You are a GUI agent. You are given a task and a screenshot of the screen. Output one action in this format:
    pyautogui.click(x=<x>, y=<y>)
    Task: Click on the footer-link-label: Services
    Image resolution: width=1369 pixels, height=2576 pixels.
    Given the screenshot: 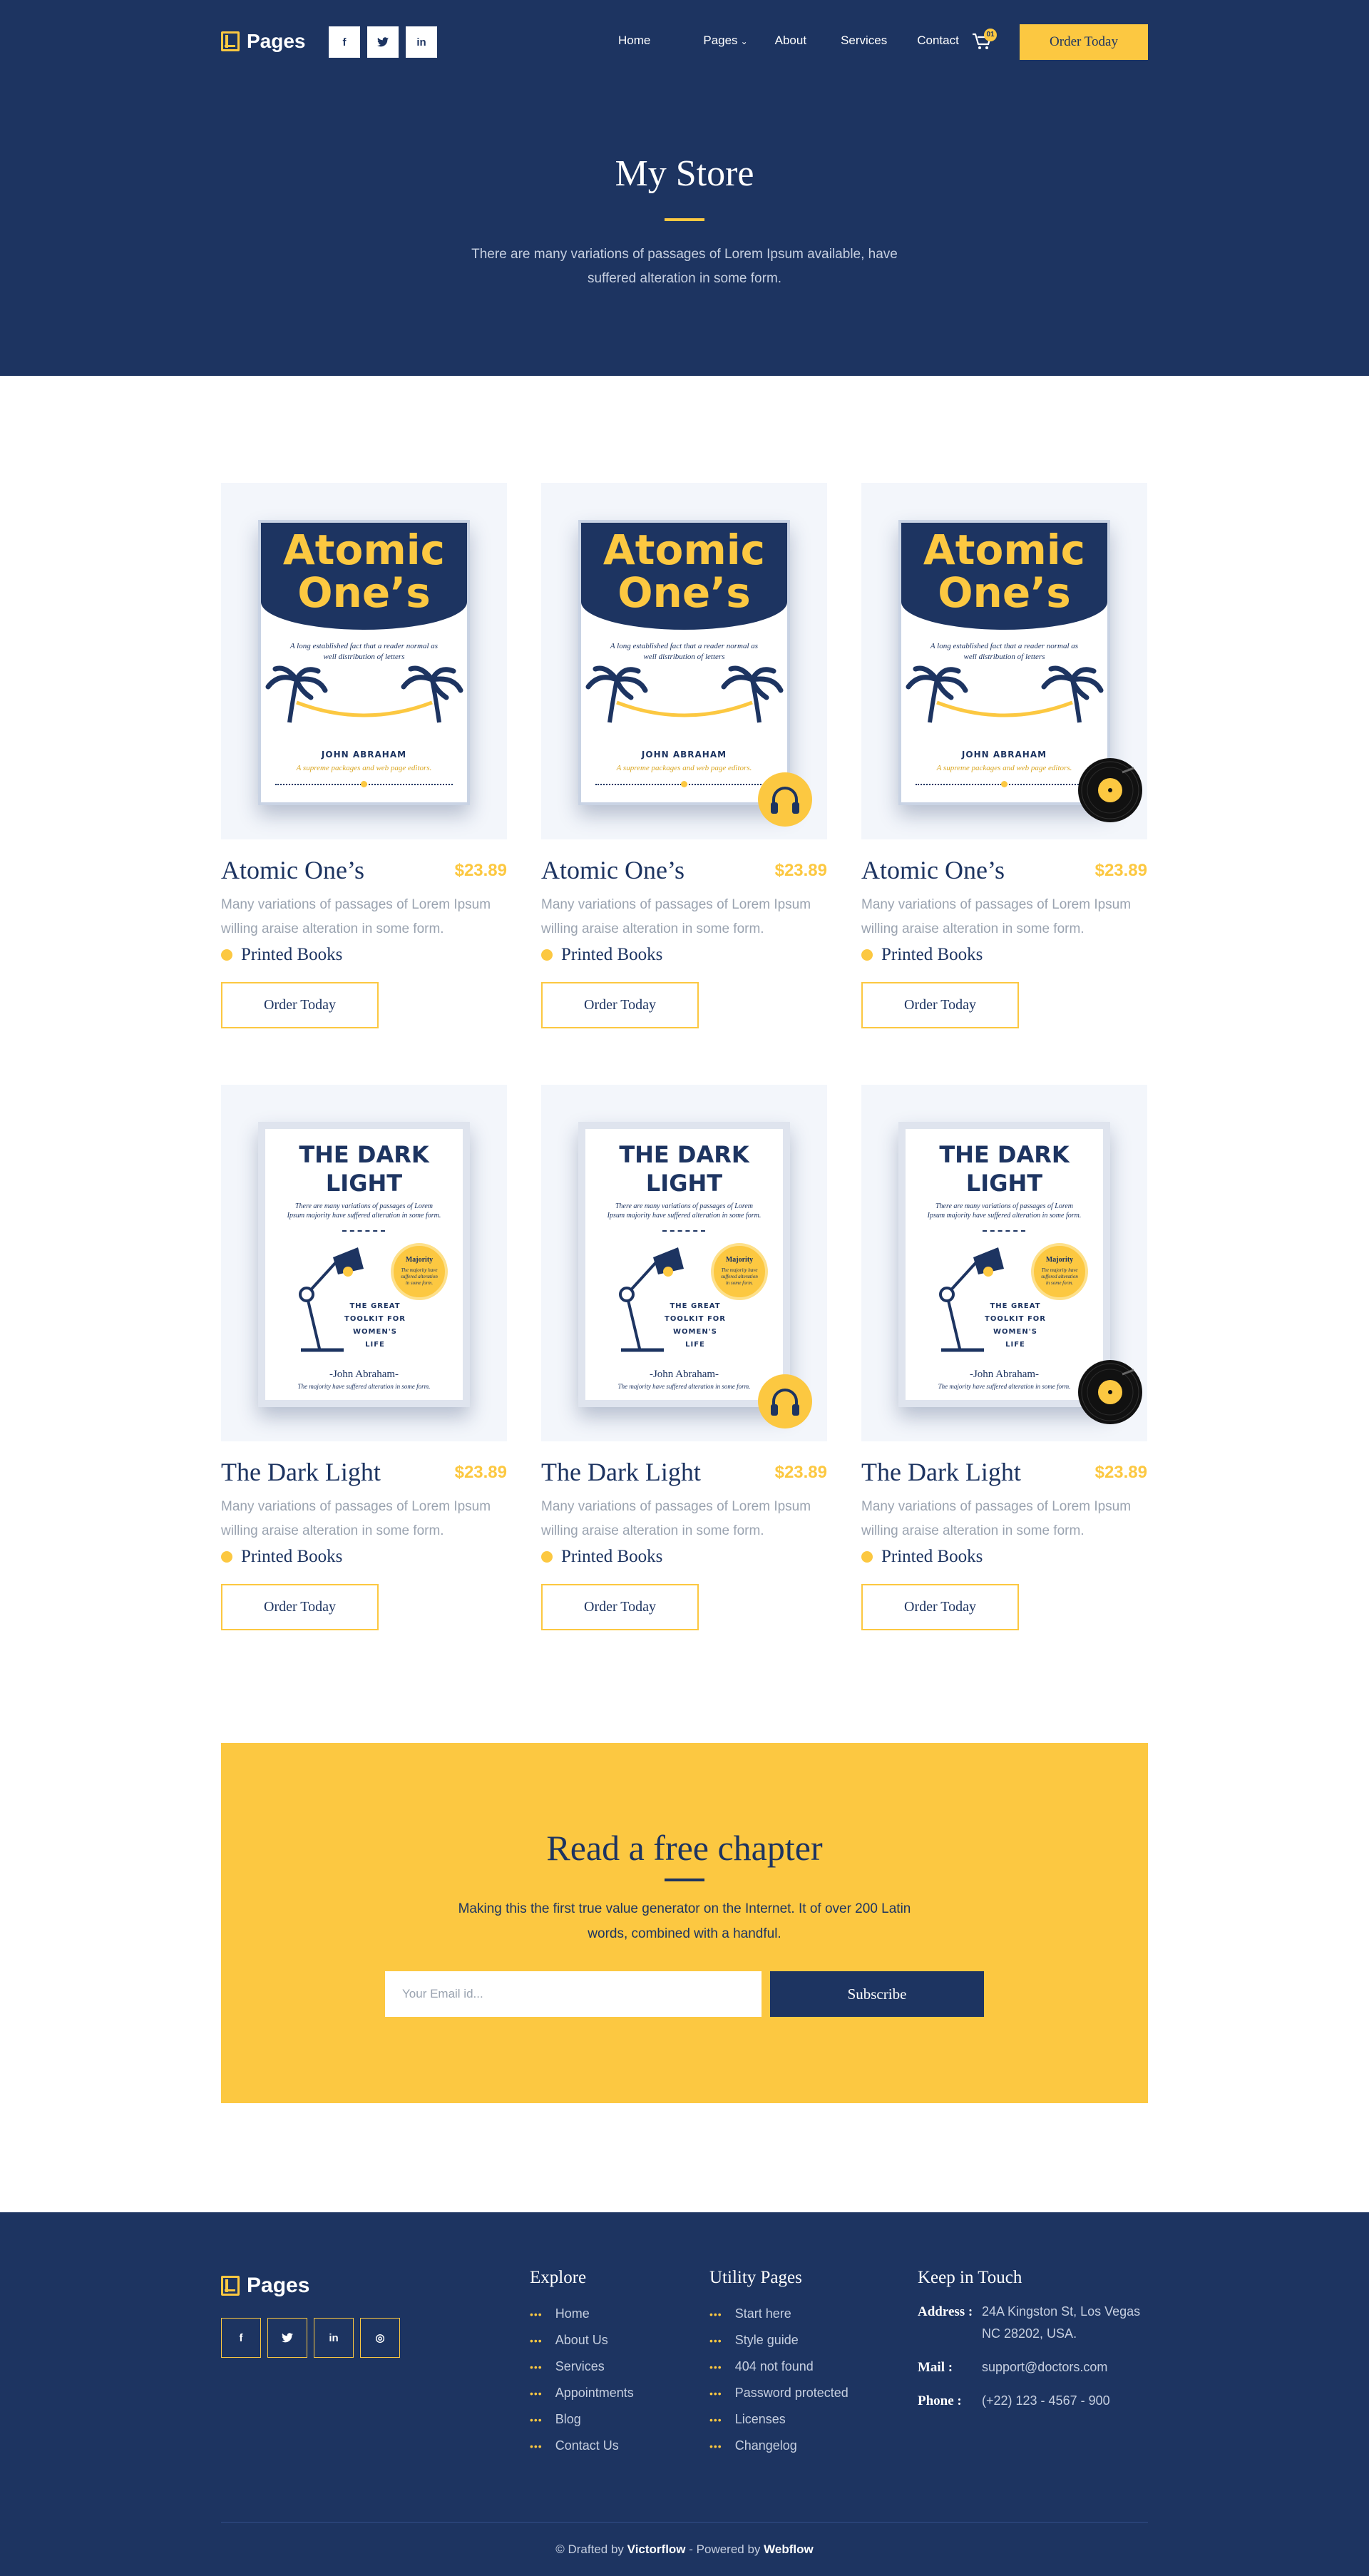 What is the action you would take?
    pyautogui.click(x=580, y=2366)
    